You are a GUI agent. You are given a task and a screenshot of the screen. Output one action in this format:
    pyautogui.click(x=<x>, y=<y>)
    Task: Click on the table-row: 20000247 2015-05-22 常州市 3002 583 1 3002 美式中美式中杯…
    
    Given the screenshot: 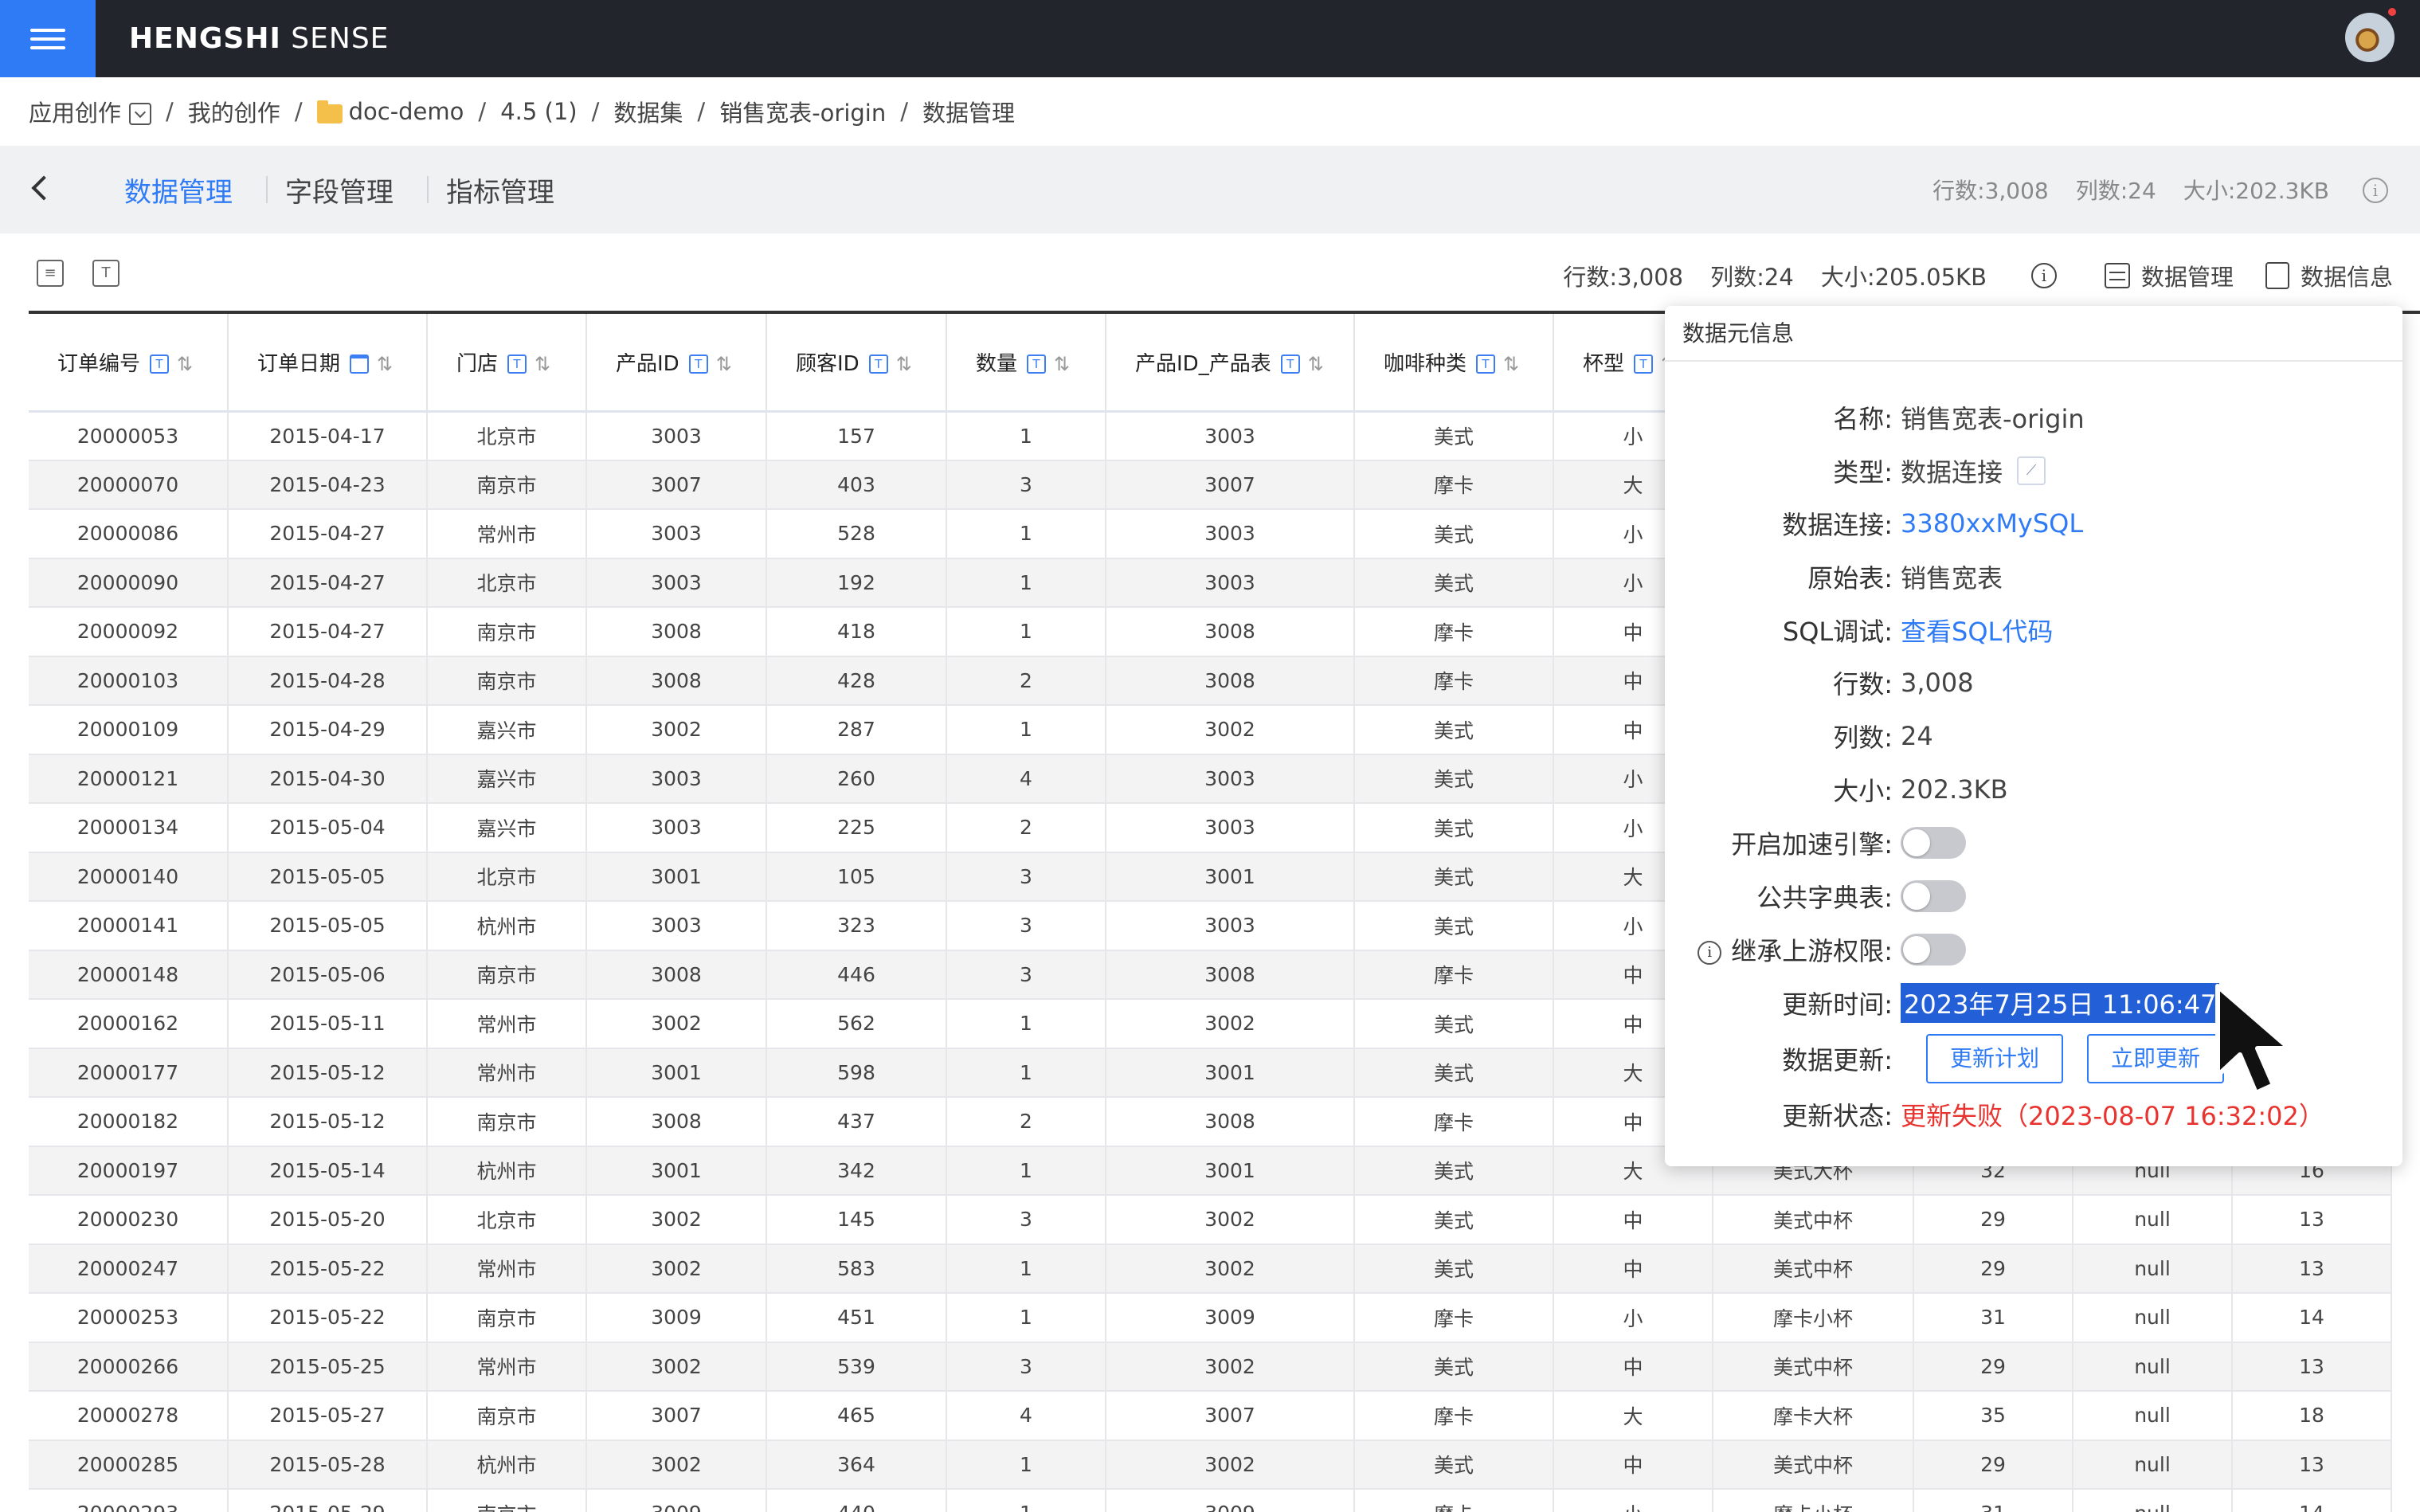 What is the action you would take?
    pyautogui.click(x=1210, y=1269)
    